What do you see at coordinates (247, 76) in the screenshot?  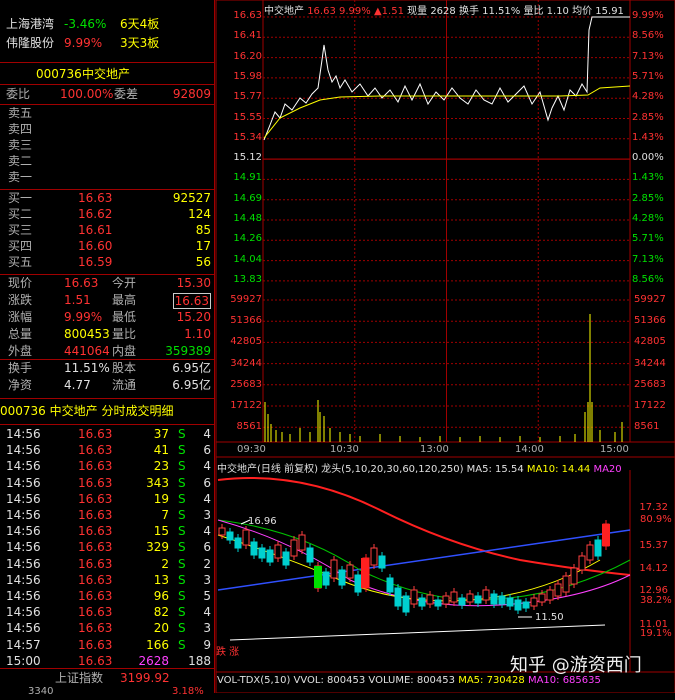 I see `price-axis-label: 15.98` at bounding box center [247, 76].